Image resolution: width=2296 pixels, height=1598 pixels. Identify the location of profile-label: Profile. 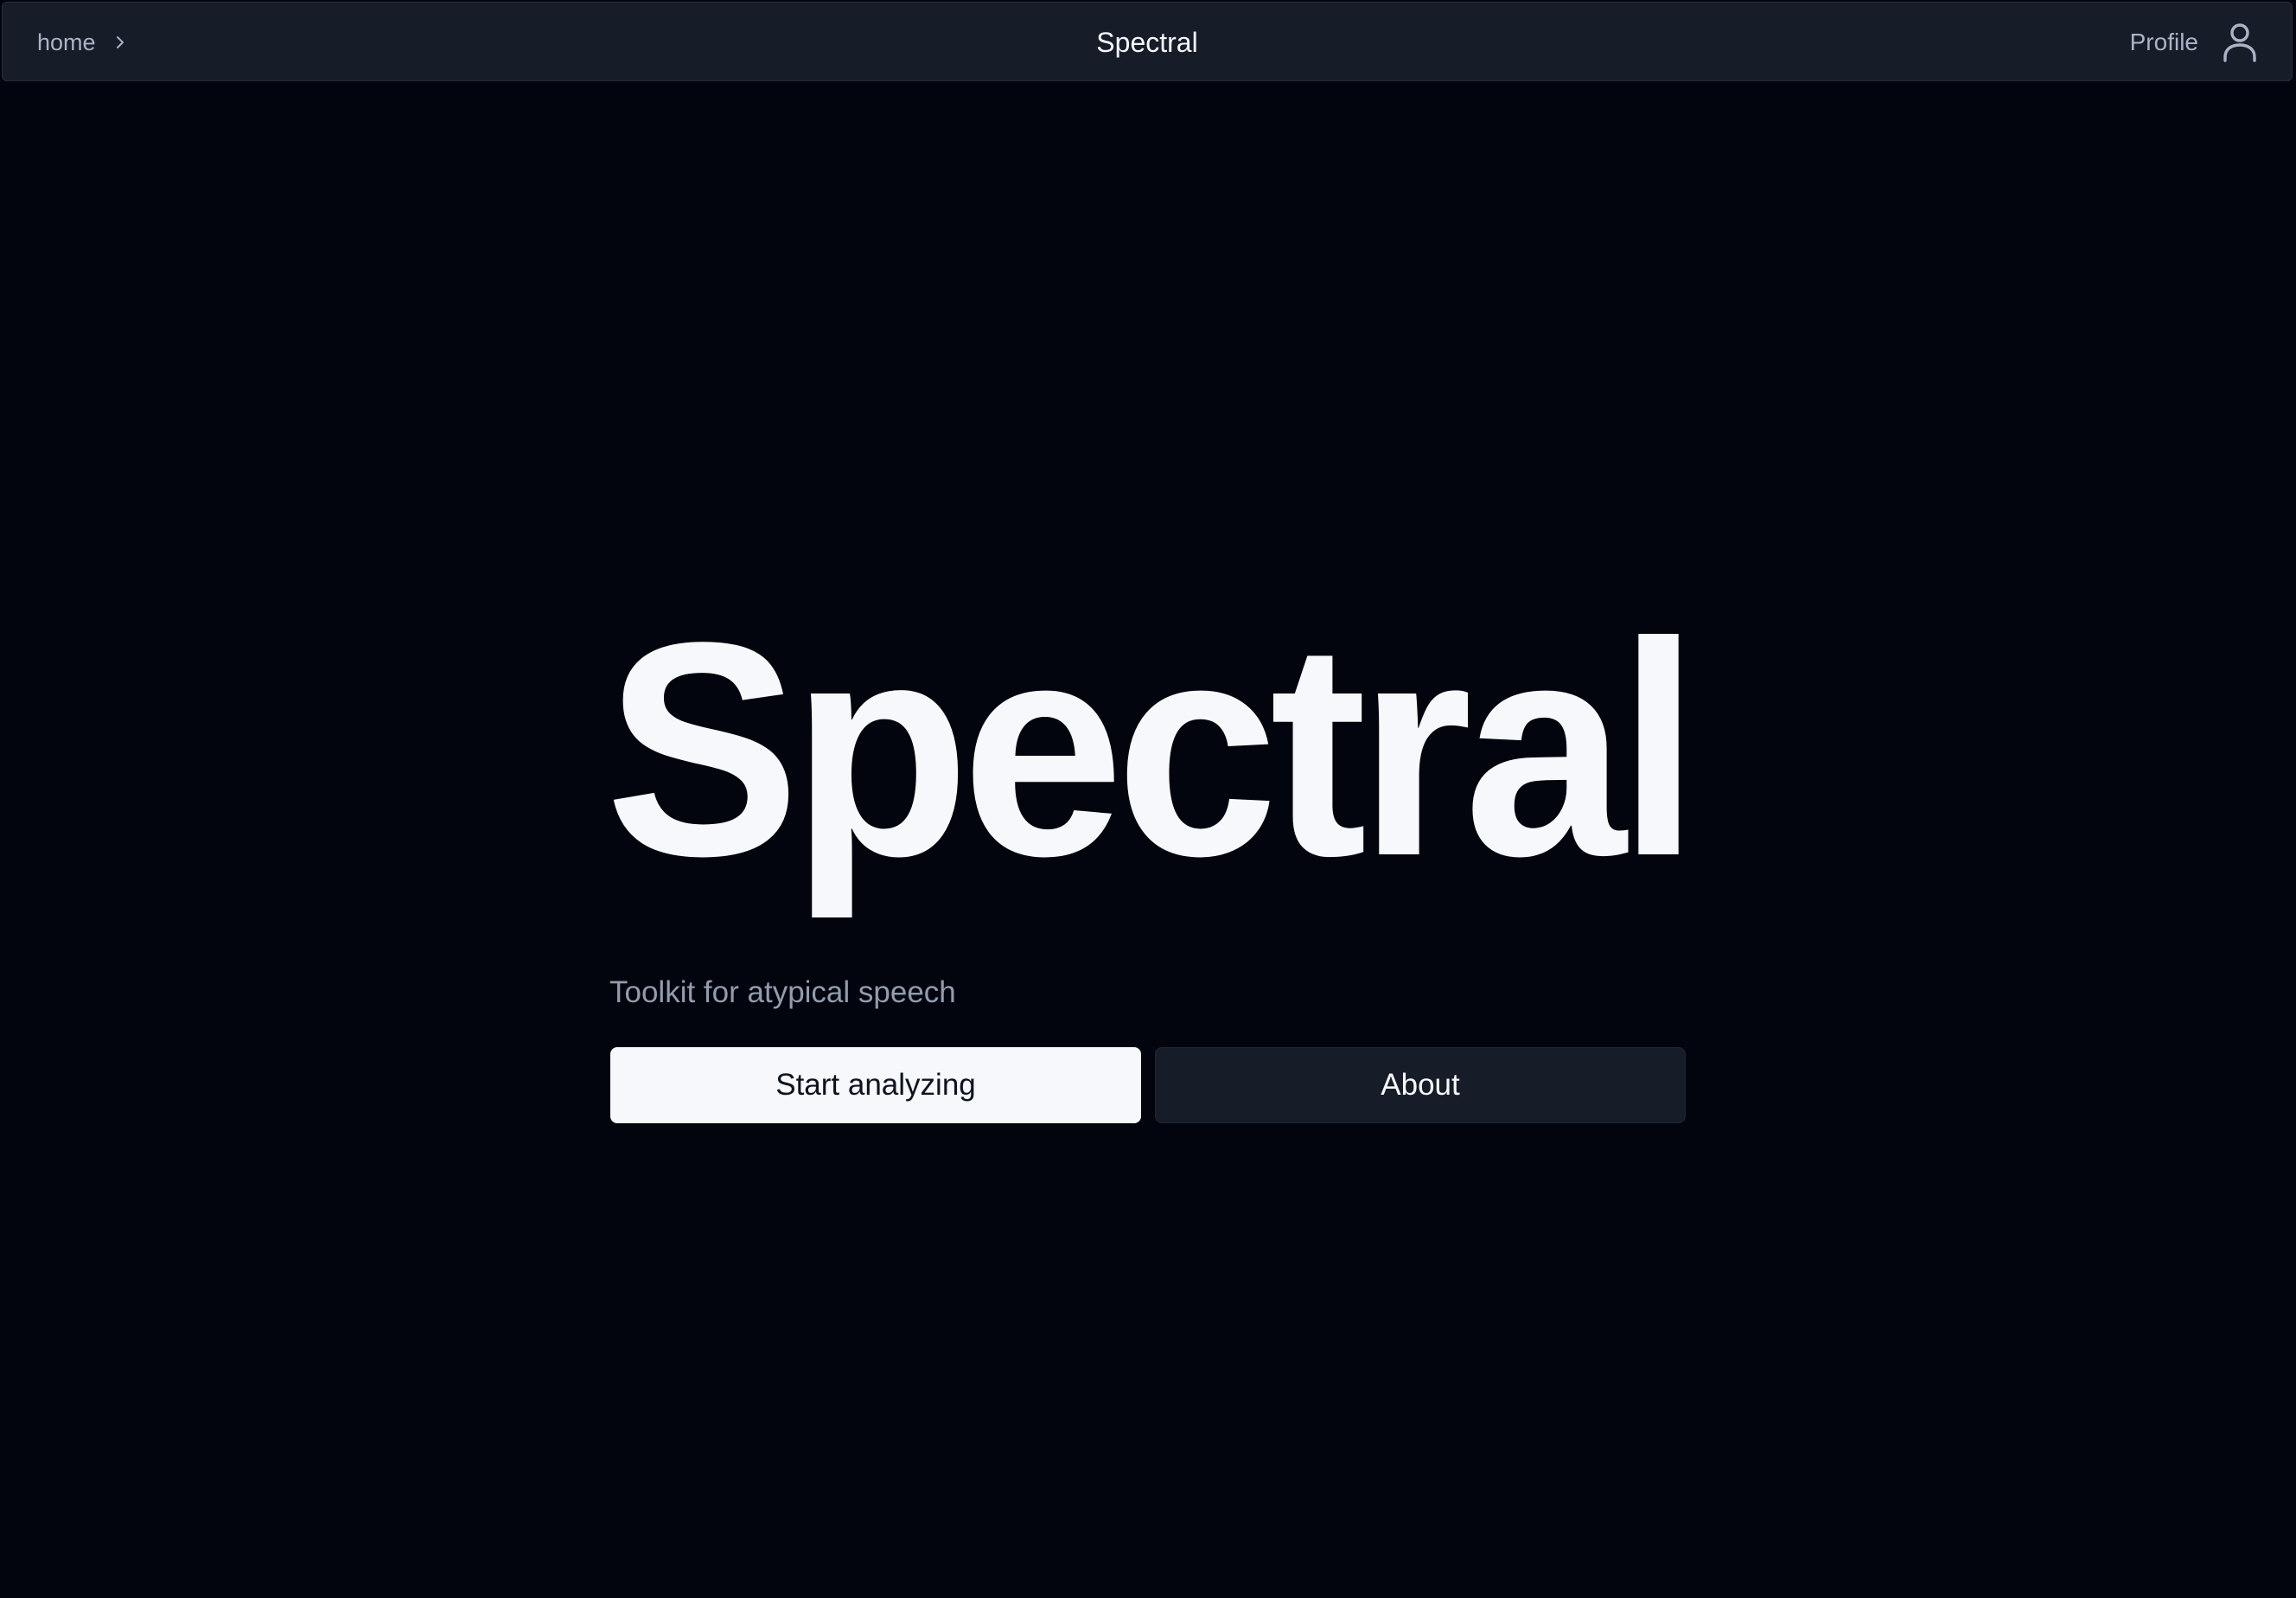
(2163, 42).